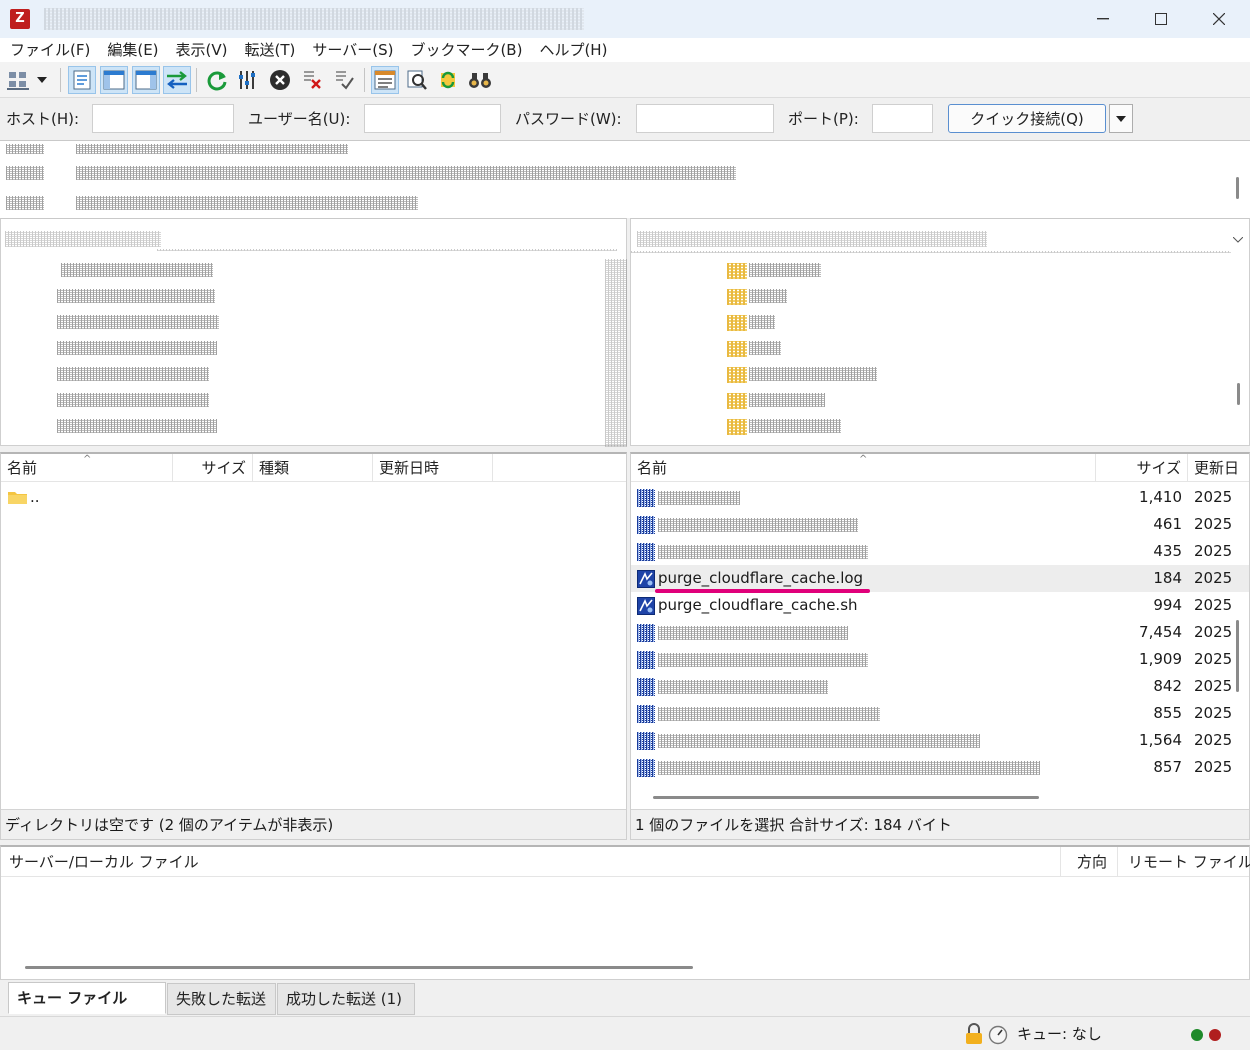 Image resolution: width=1250 pixels, height=1050 pixels. Describe the element at coordinates (902, 118) in the screenshot. I see `port-input` at that location.